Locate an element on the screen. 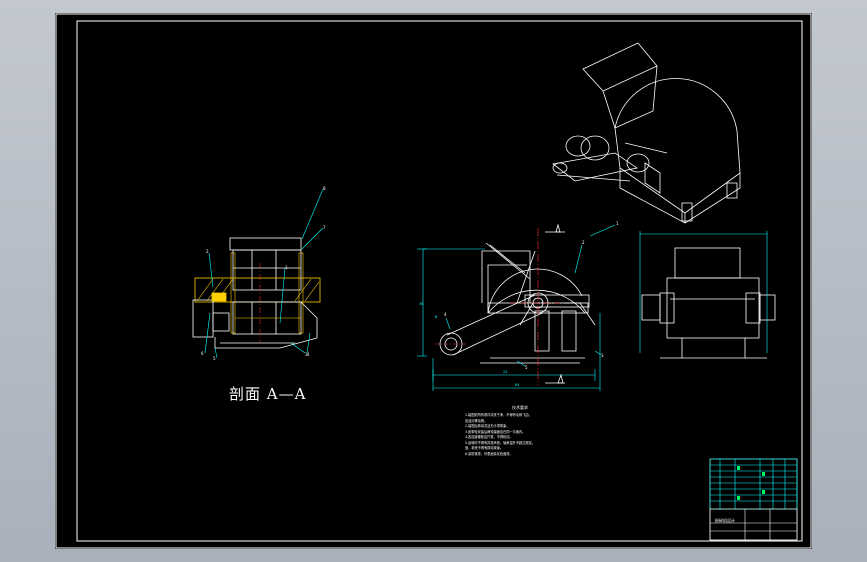 Image resolution: width=867 pixels, height=562 pixels. section-callouts: 87213 456 is located at coordinates (263, 273).